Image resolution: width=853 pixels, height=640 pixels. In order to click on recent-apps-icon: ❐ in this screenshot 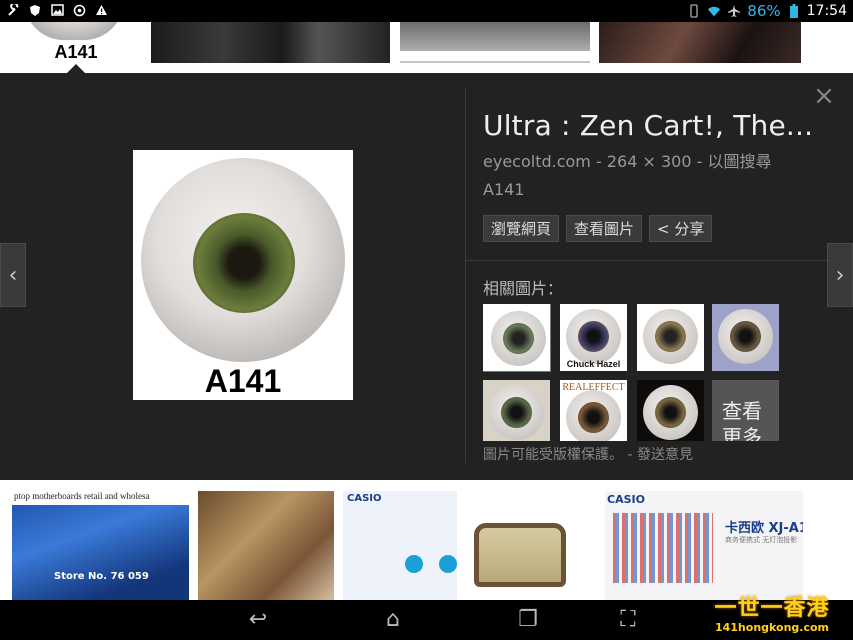, I will do `click(528, 620)`.